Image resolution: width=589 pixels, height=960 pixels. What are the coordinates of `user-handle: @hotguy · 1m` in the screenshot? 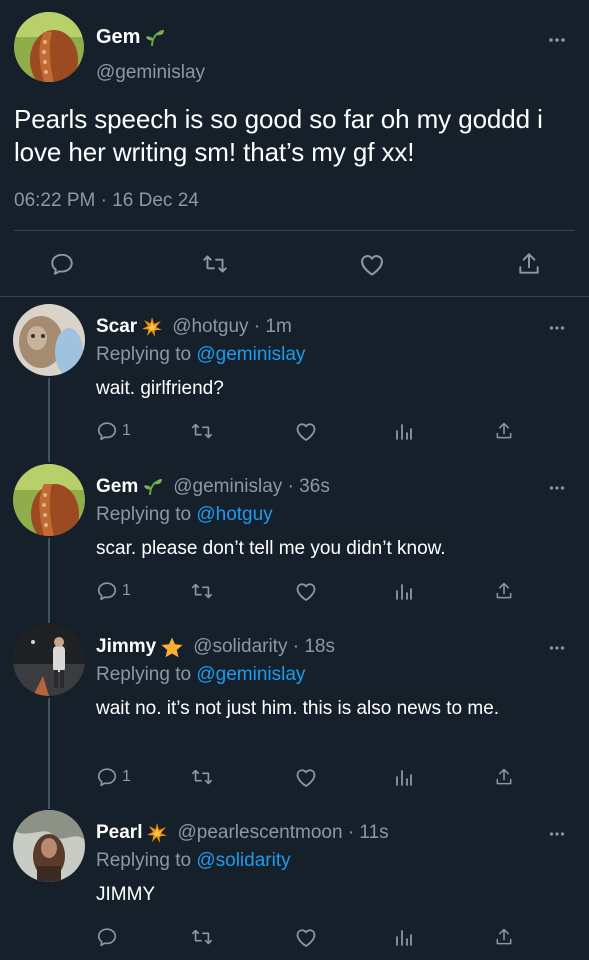 It's located at (232, 327).